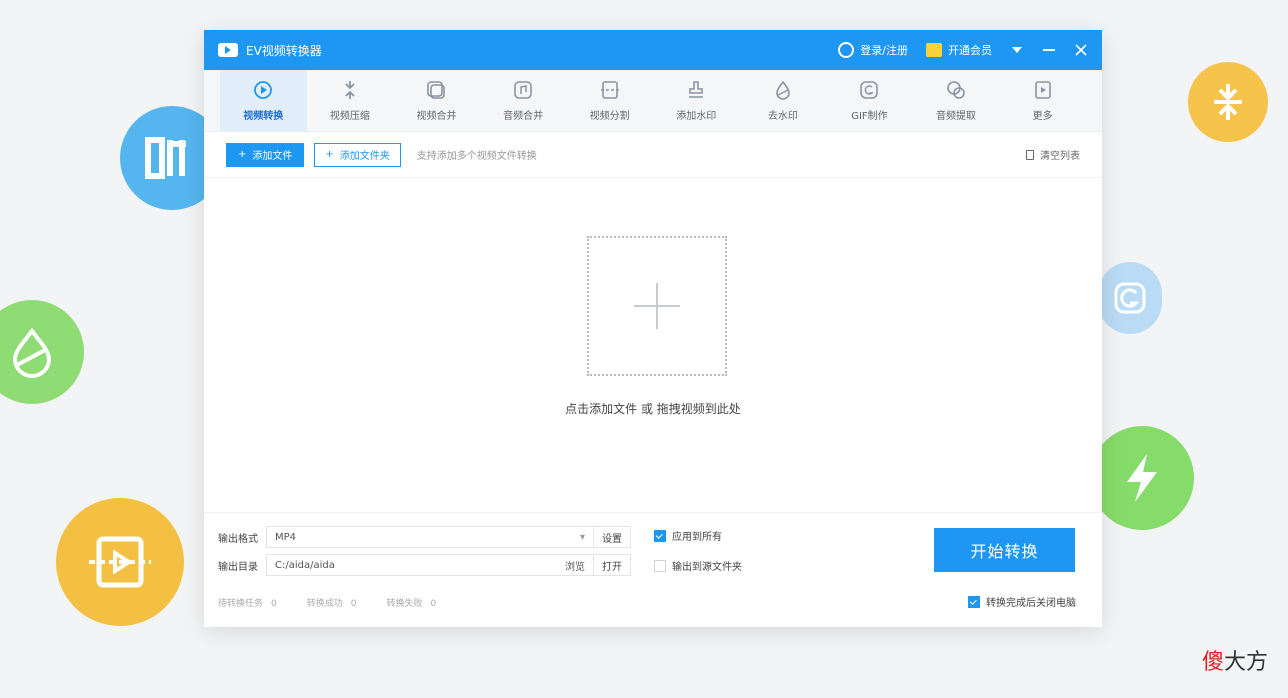  Describe the element at coordinates (1017, 50) in the screenshot. I see `menu-dropdown-icon` at that location.